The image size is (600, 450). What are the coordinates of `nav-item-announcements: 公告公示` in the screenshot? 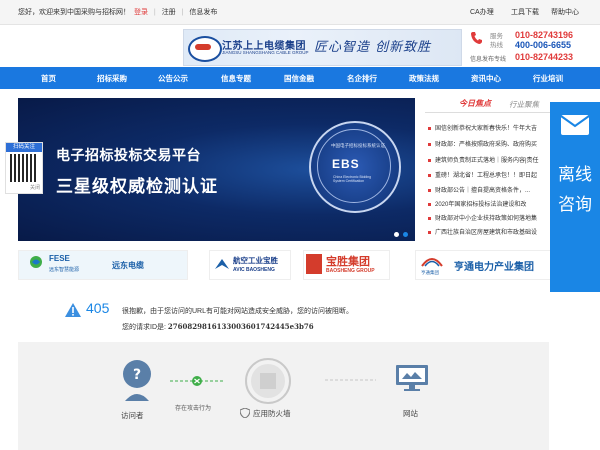 It's located at (173, 78).